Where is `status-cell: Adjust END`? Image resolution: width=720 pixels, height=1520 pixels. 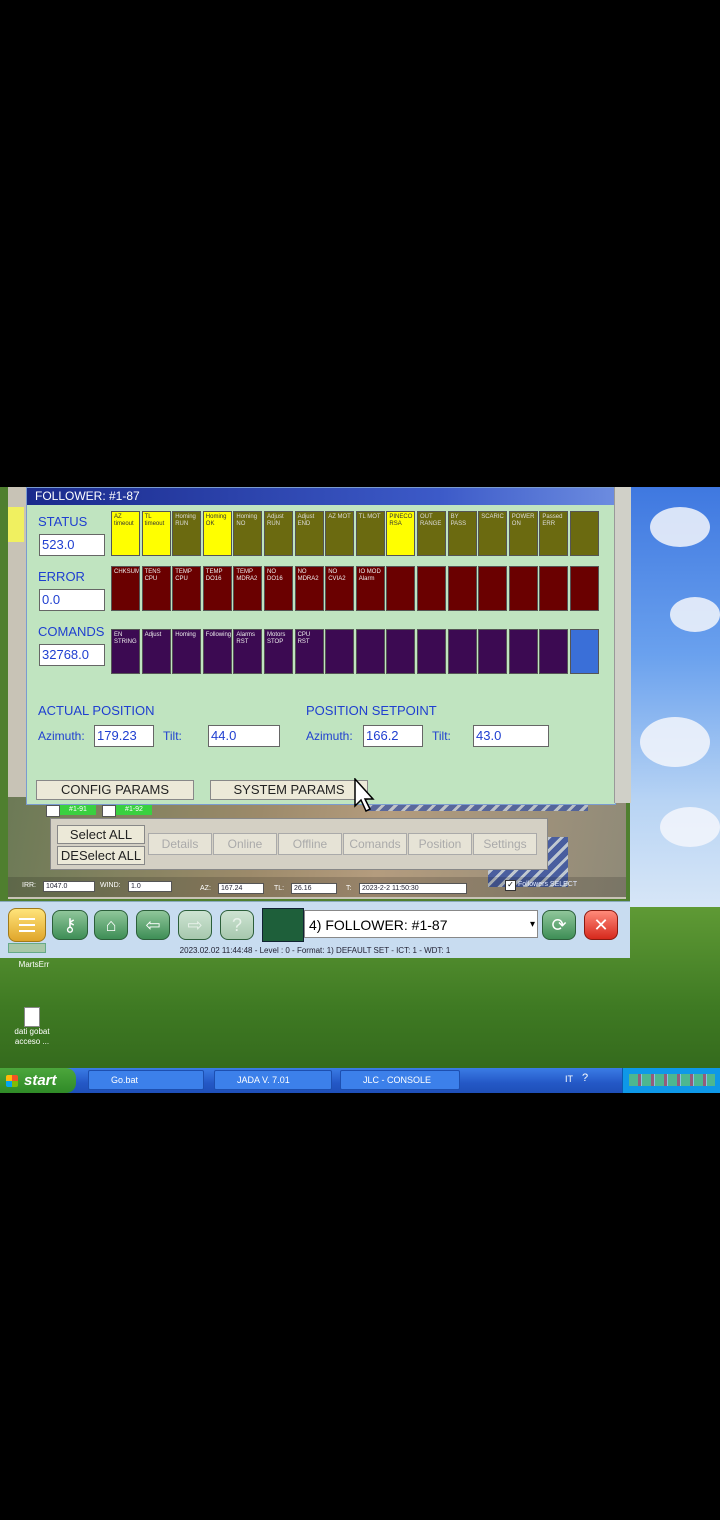
status-cell: Adjust END is located at coordinates (309, 533).